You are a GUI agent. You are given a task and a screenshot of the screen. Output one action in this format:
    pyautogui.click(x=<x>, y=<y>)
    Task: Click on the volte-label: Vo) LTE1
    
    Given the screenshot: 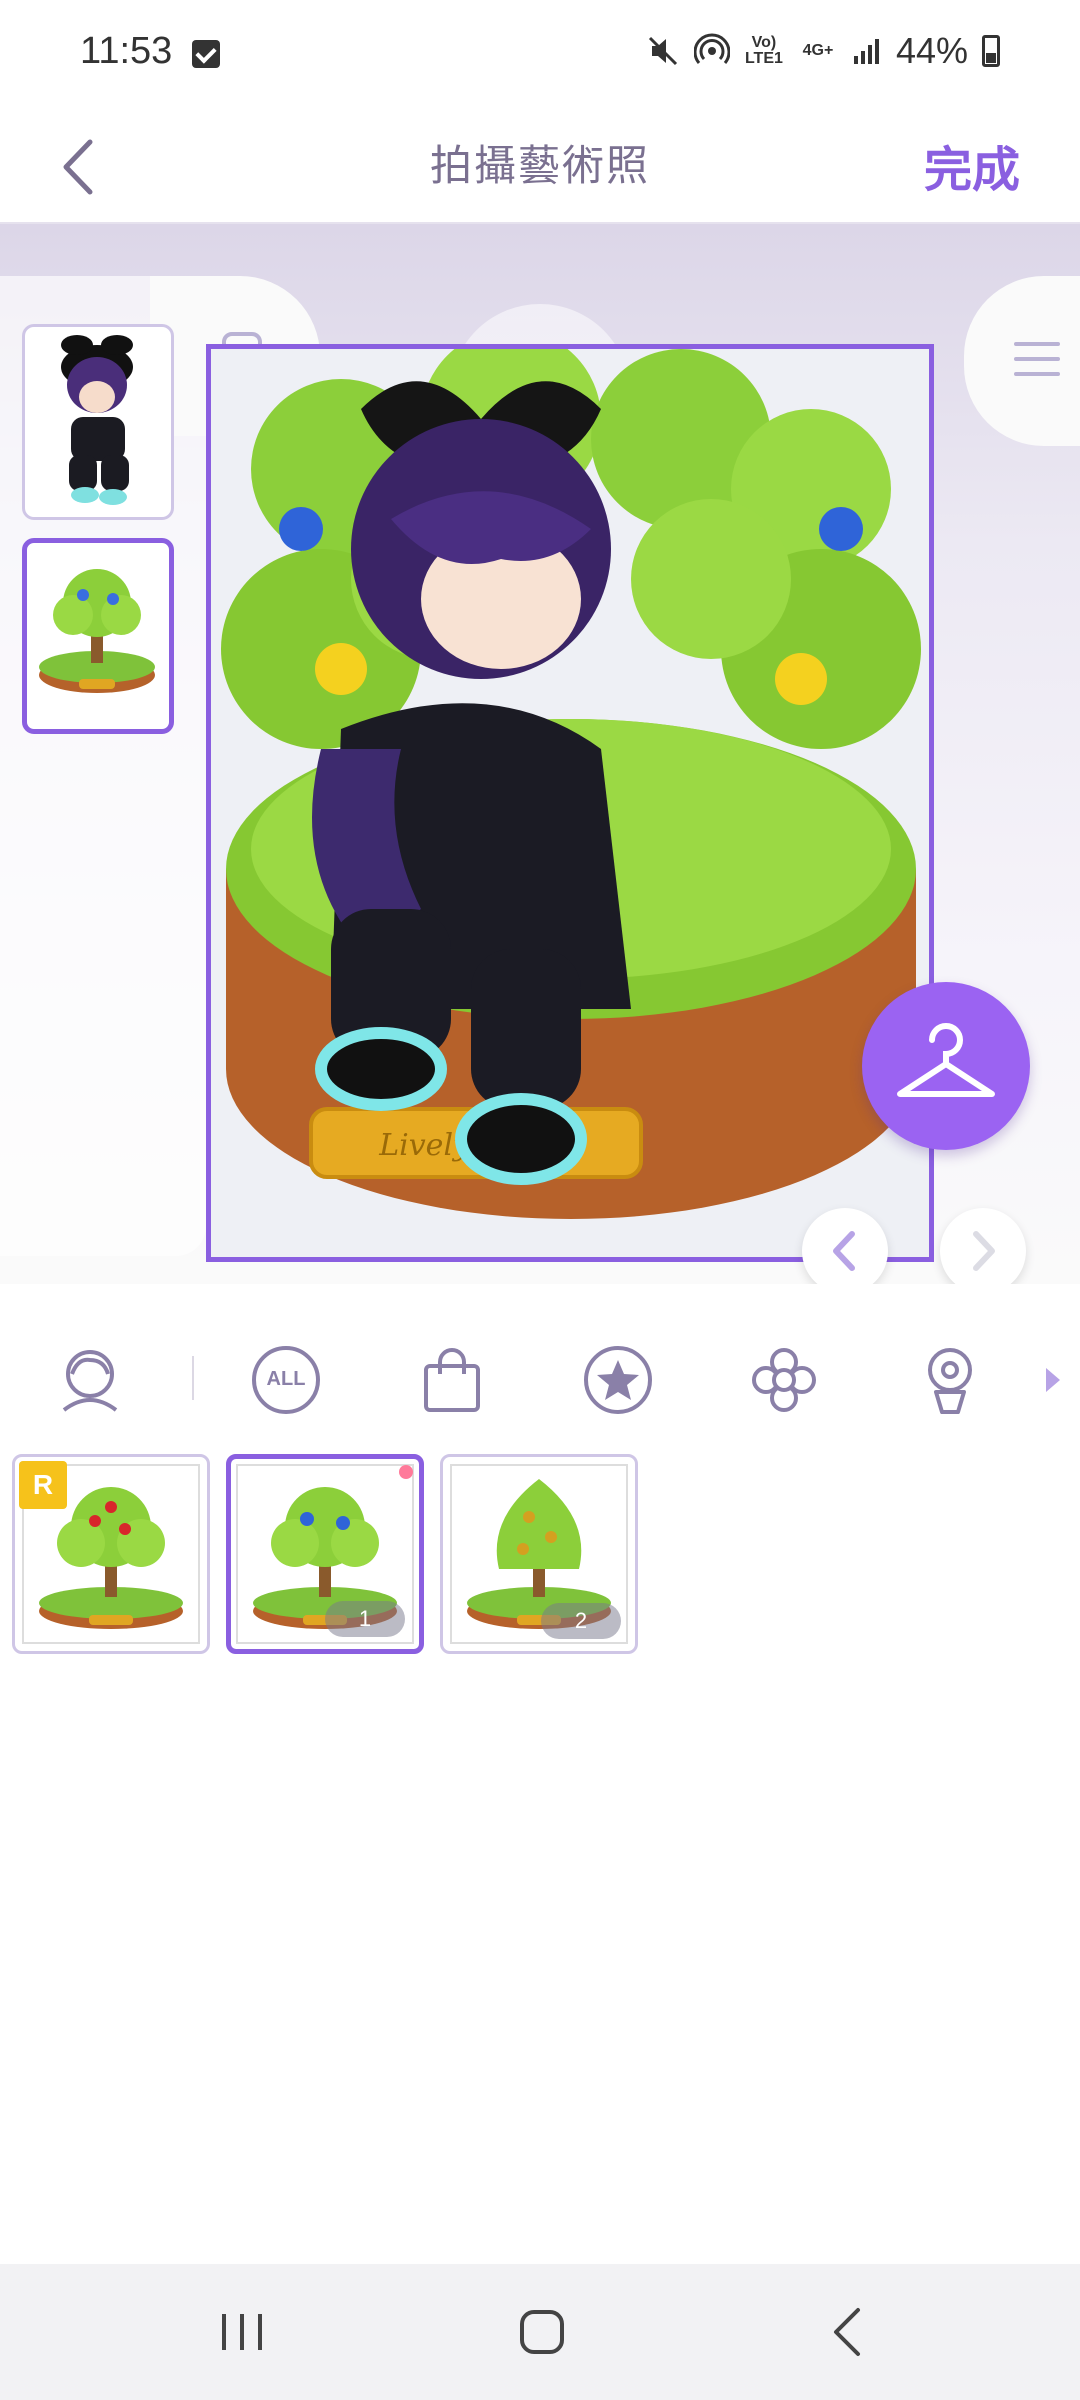 What is the action you would take?
    pyautogui.click(x=763, y=50)
    